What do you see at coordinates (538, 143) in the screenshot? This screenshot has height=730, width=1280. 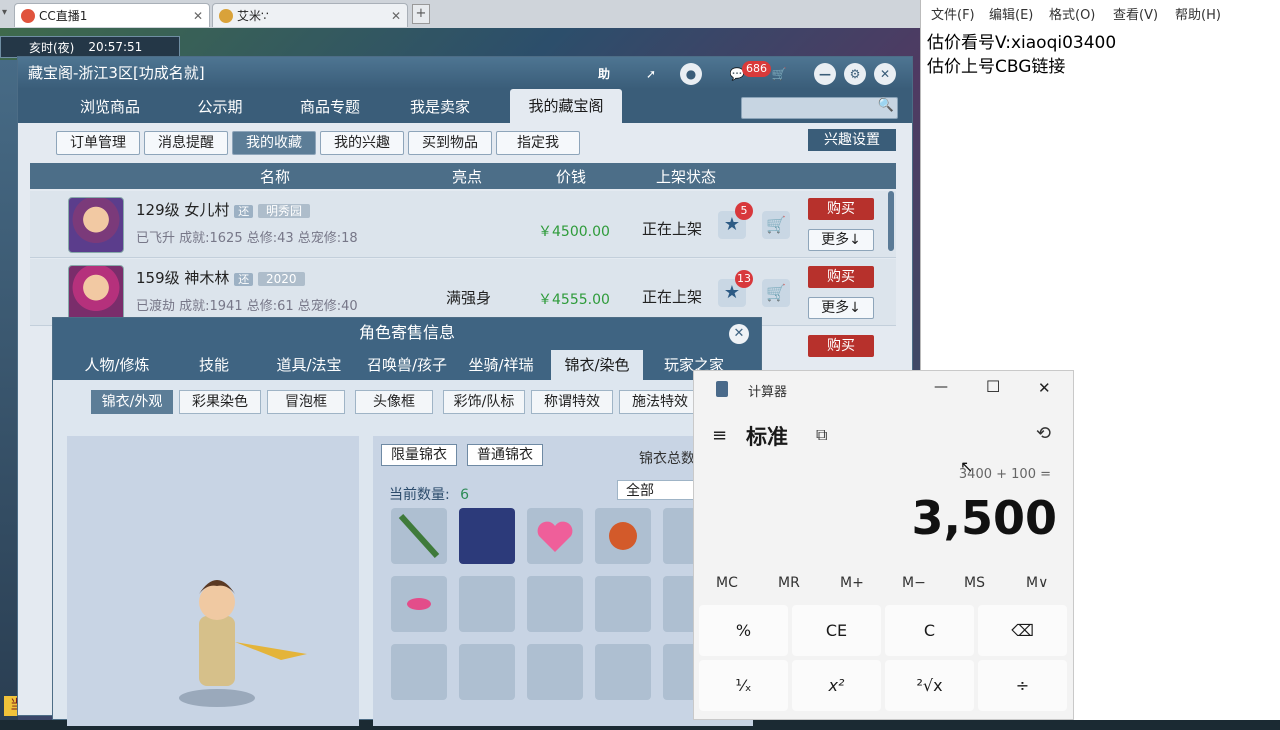 I see `designated-me-button: 指定我` at bounding box center [538, 143].